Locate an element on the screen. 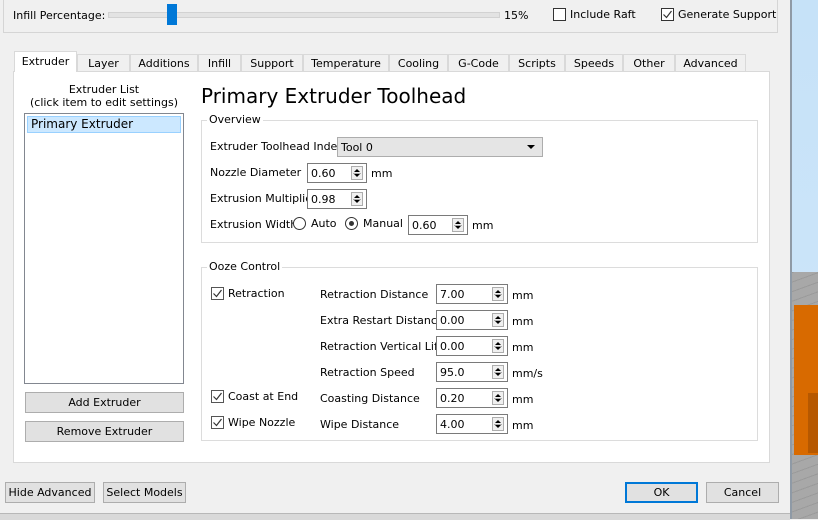 This screenshot has height=520, width=818. retraction-speed-unit: mm/s is located at coordinates (527, 373).